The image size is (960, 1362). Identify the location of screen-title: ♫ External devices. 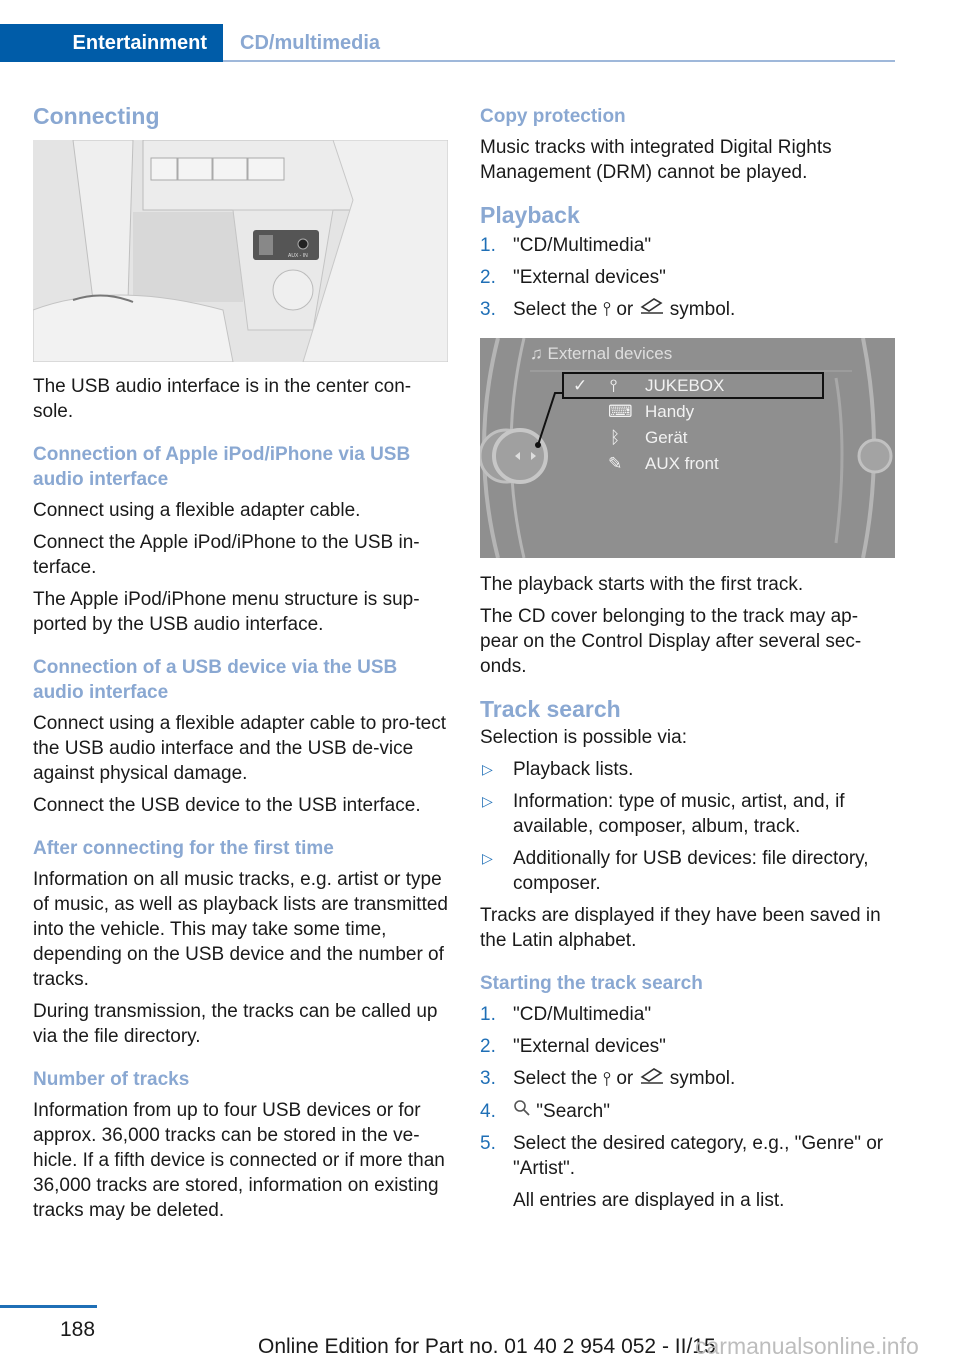
(601, 354).